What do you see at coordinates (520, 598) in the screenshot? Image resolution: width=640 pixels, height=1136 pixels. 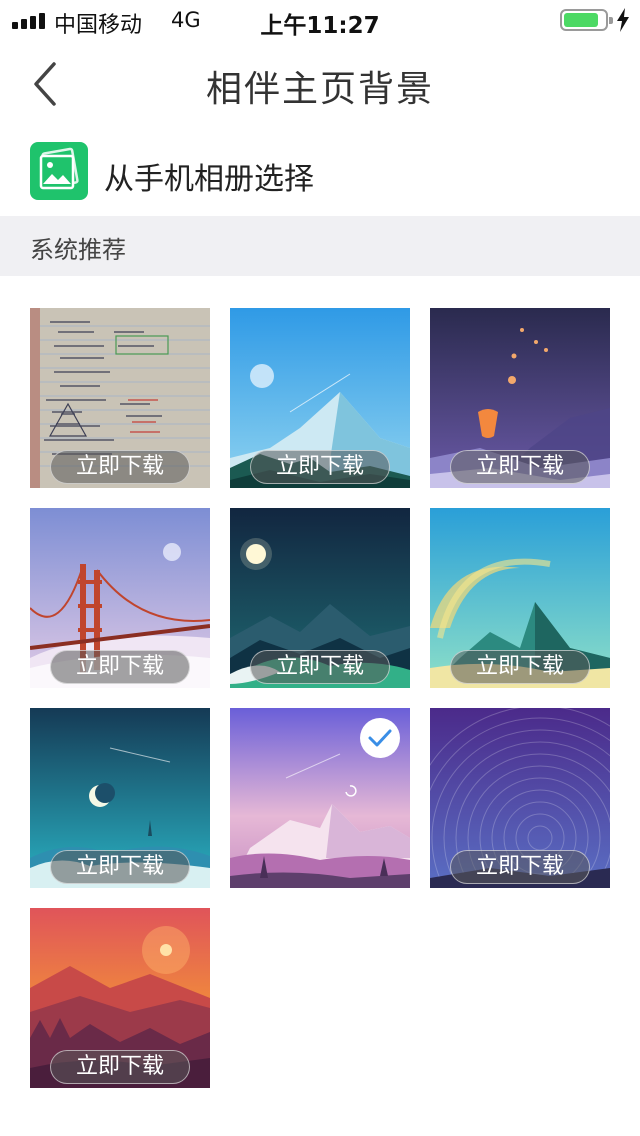 I see `wallpaper-tile-planet-mountain: 立即下载` at bounding box center [520, 598].